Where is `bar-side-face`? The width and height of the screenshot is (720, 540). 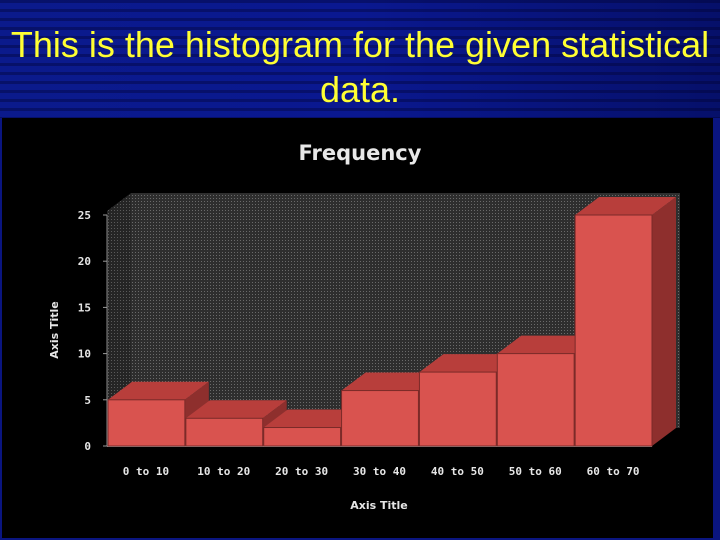 bar-side-face is located at coordinates (664, 321).